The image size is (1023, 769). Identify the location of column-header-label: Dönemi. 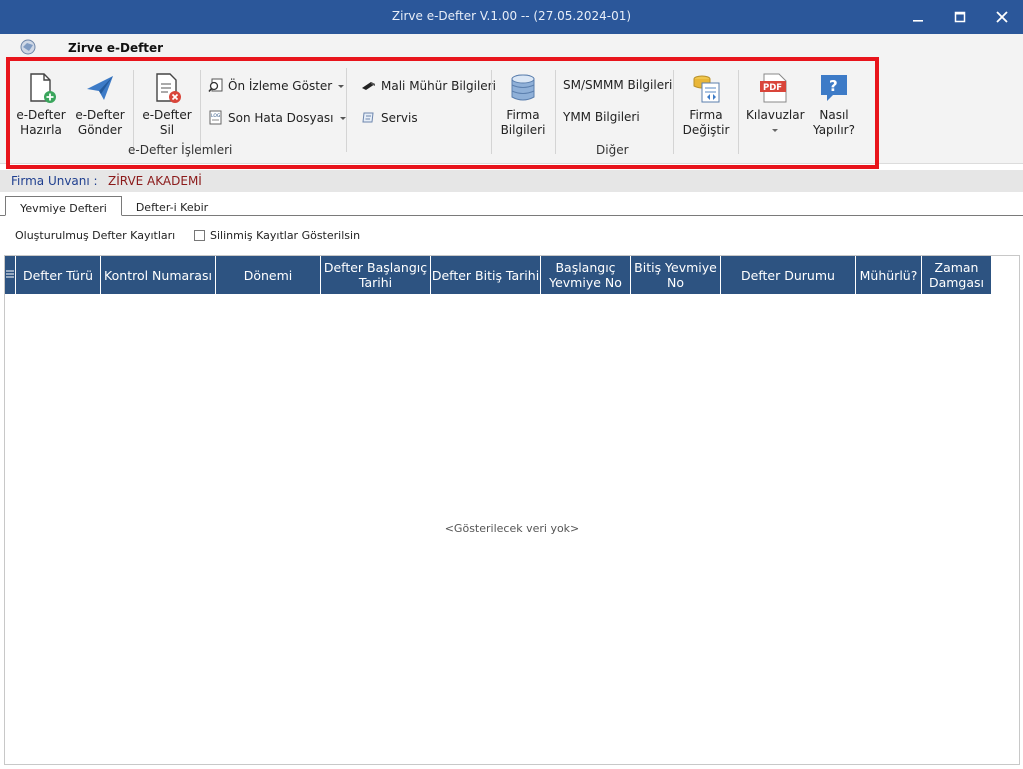
(268, 275).